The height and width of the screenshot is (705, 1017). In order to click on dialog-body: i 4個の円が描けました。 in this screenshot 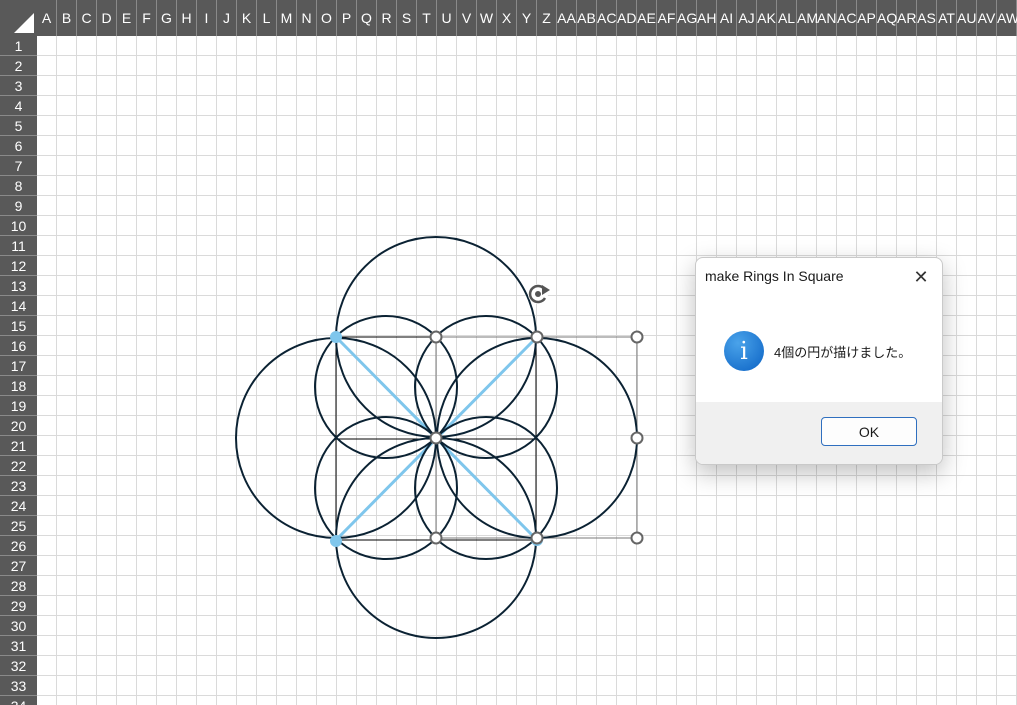, I will do `click(819, 349)`.